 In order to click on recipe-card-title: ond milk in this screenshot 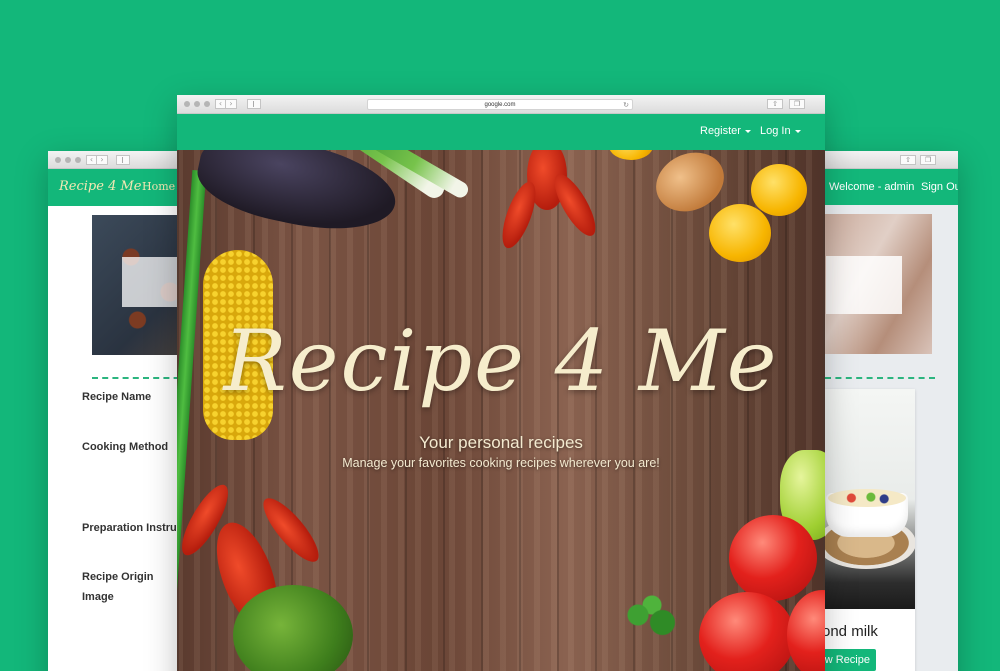, I will do `click(850, 631)`.